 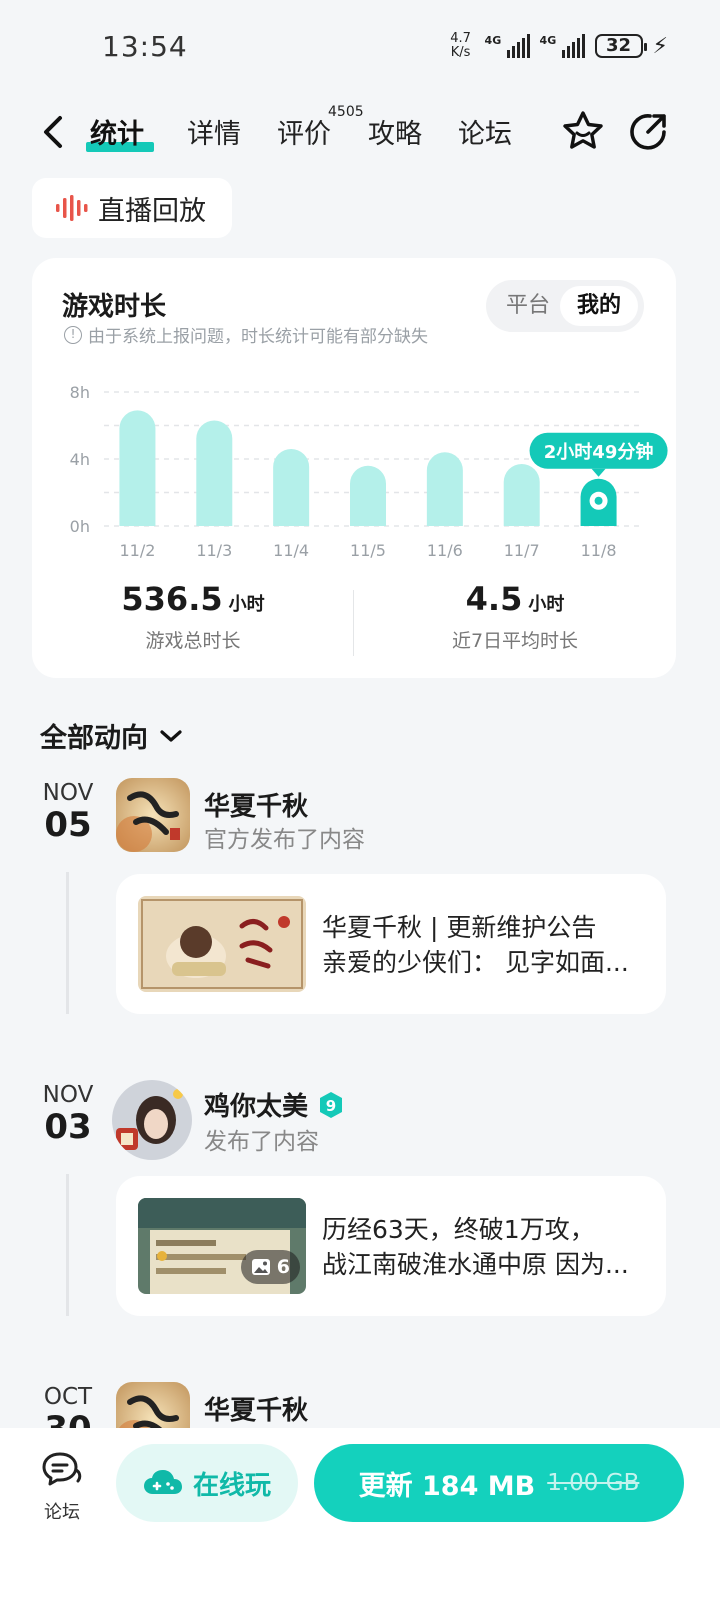 What do you see at coordinates (368, 549) in the screenshot?
I see `x-tick-label: 11/5` at bounding box center [368, 549].